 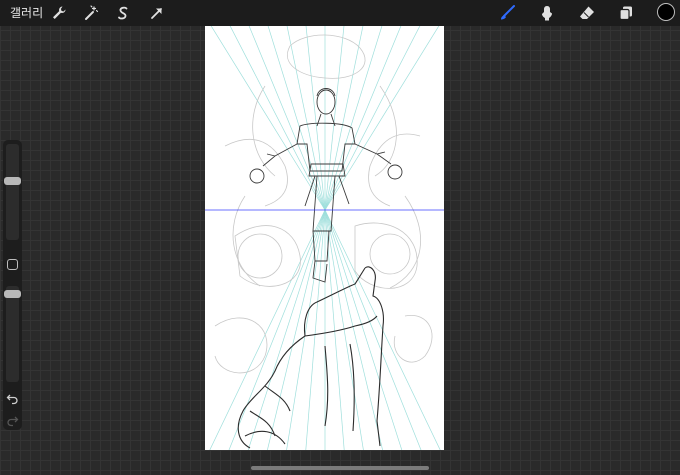 I want to click on transform-arrow-icon, so click(x=157, y=13).